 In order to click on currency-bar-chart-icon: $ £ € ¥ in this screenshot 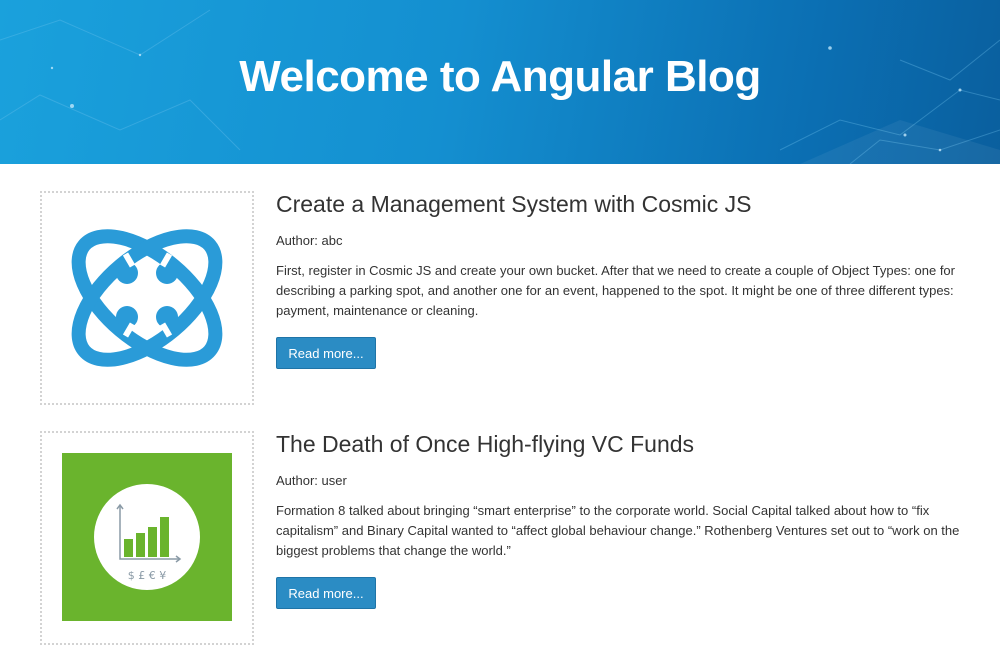, I will do `click(147, 537)`.